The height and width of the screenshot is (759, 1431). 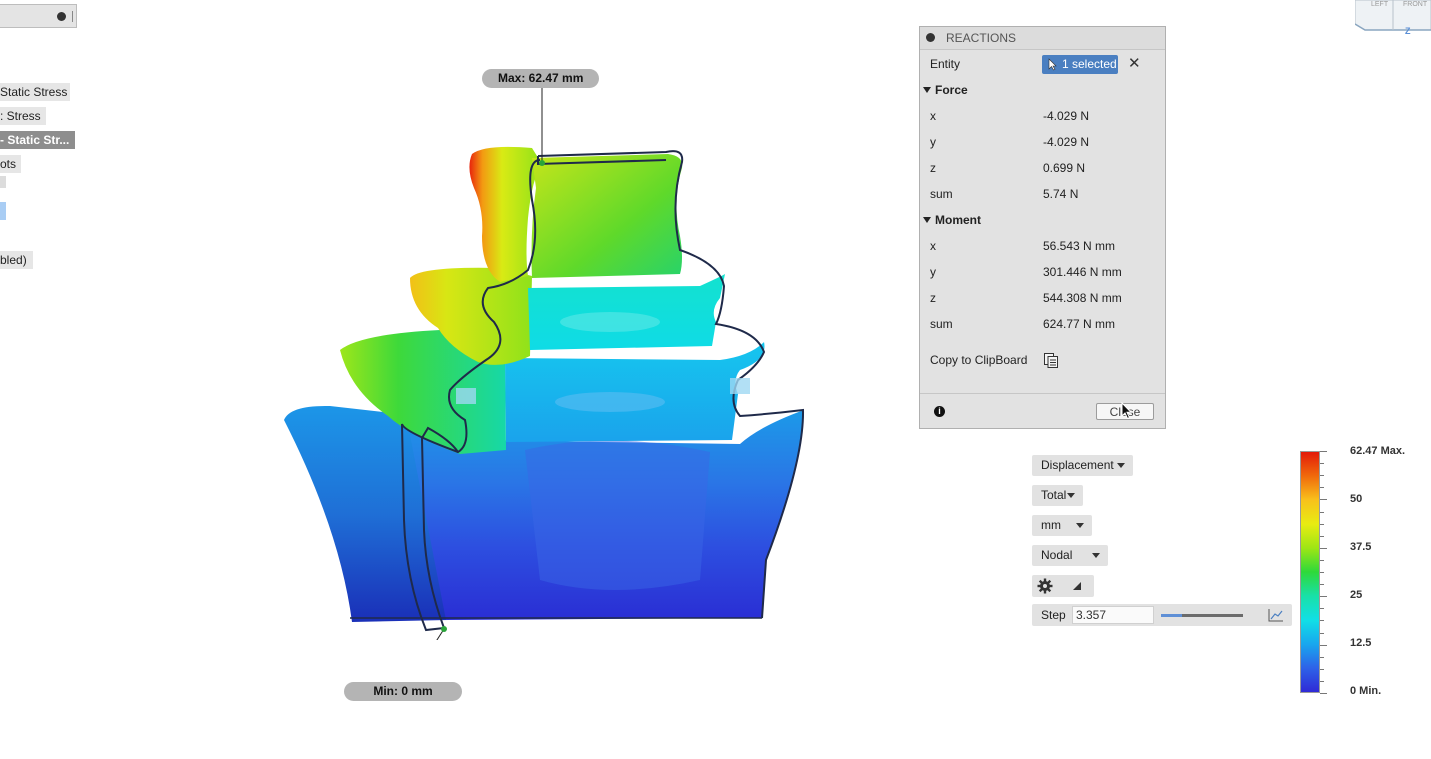 I want to click on legend-label-12-5: 12.5, so click(x=1361, y=643).